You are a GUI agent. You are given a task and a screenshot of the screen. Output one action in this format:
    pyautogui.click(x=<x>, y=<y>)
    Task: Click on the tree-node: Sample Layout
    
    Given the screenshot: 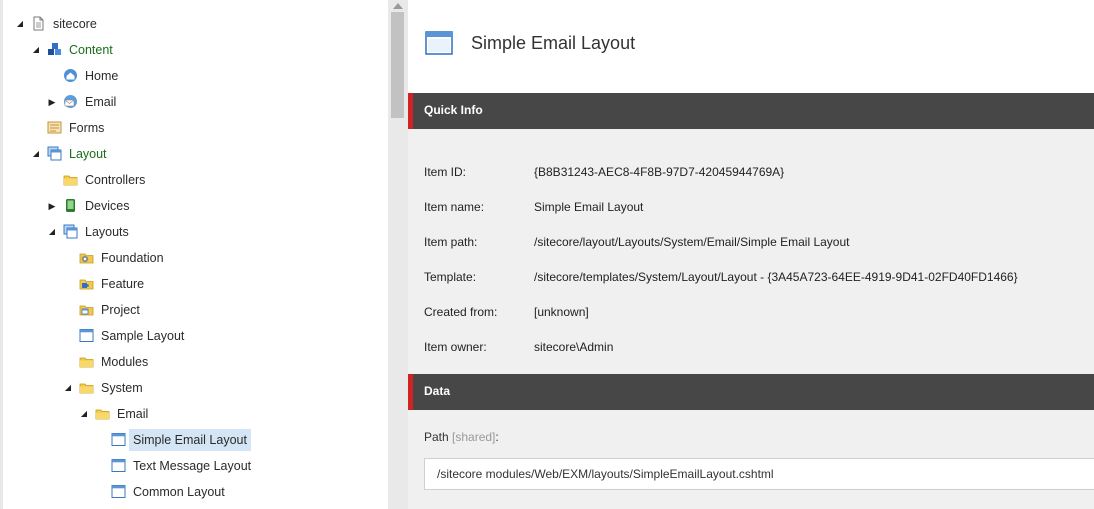 What is the action you would take?
    pyautogui.click(x=193, y=336)
    